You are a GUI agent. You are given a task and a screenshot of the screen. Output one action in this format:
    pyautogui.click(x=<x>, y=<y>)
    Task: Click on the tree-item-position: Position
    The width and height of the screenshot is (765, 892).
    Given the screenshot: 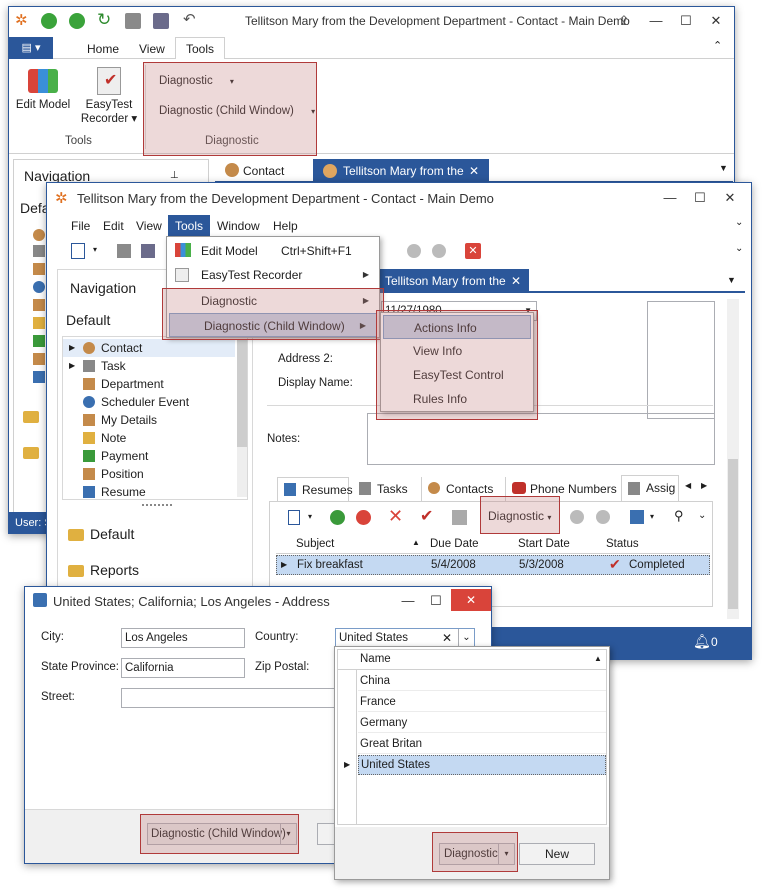 What is the action you would take?
    pyautogui.click(x=149, y=474)
    